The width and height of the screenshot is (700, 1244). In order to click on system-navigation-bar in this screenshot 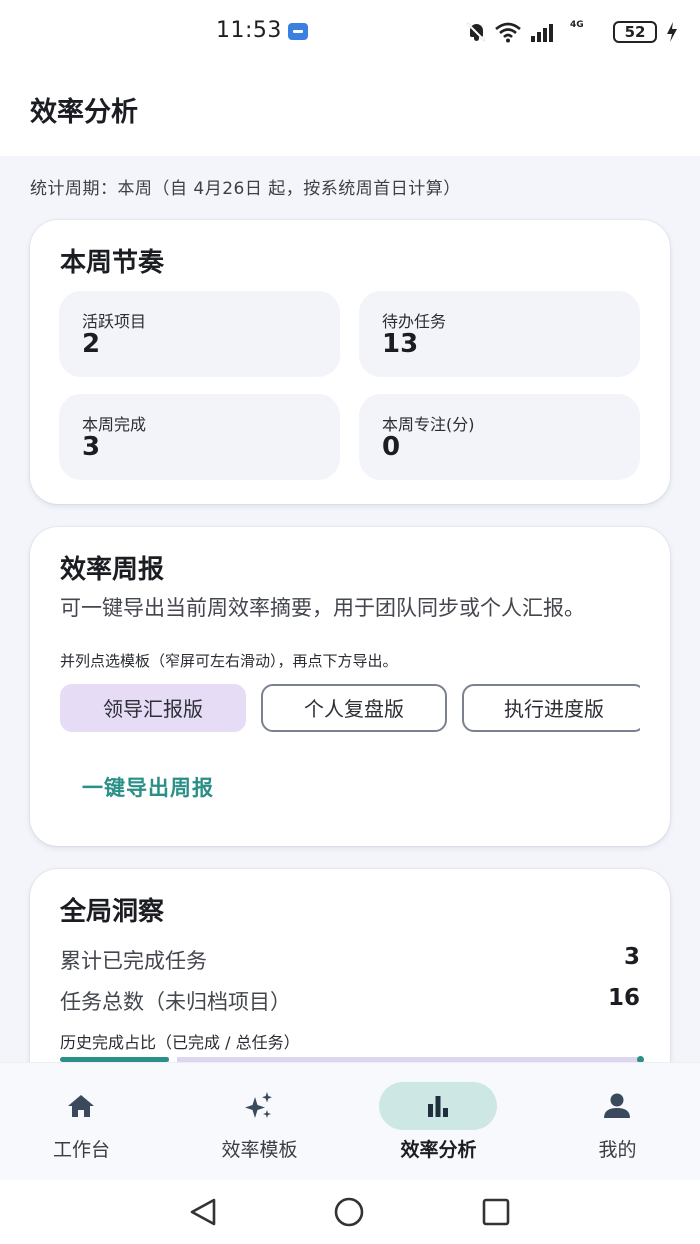, I will do `click(350, 1212)`.